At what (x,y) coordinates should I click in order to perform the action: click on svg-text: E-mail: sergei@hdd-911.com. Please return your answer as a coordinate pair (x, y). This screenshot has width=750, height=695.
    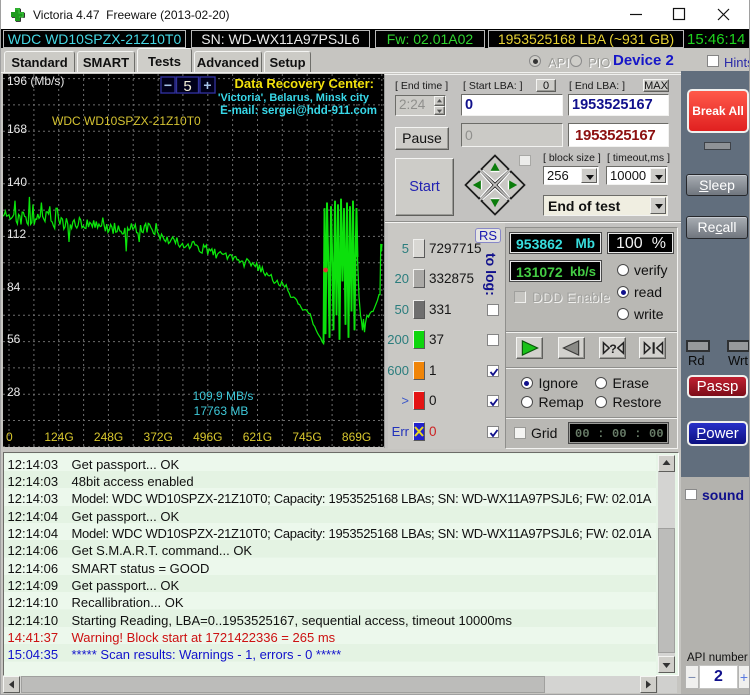
    Looking at the image, I should click on (298, 111).